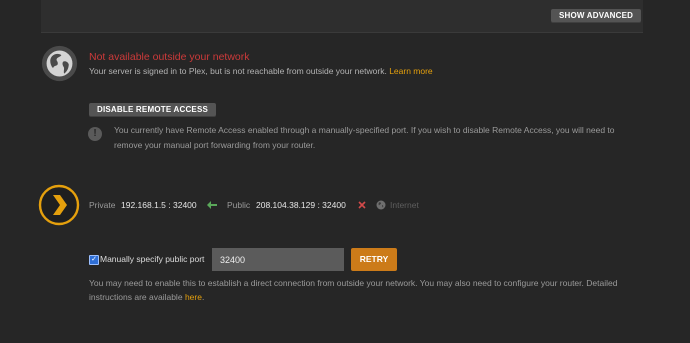 The width and height of the screenshot is (690, 343). I want to click on disable-remote-access-button: DISABLE REMOTE ACCESS, so click(153, 110).